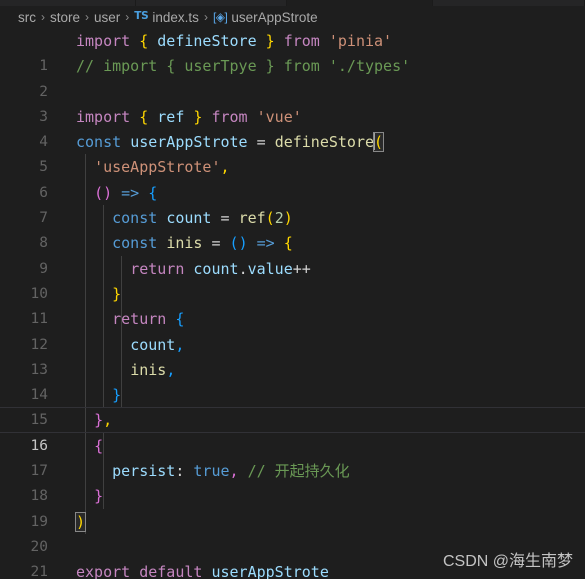  I want to click on code-line: 15 }, so click(292, 405).